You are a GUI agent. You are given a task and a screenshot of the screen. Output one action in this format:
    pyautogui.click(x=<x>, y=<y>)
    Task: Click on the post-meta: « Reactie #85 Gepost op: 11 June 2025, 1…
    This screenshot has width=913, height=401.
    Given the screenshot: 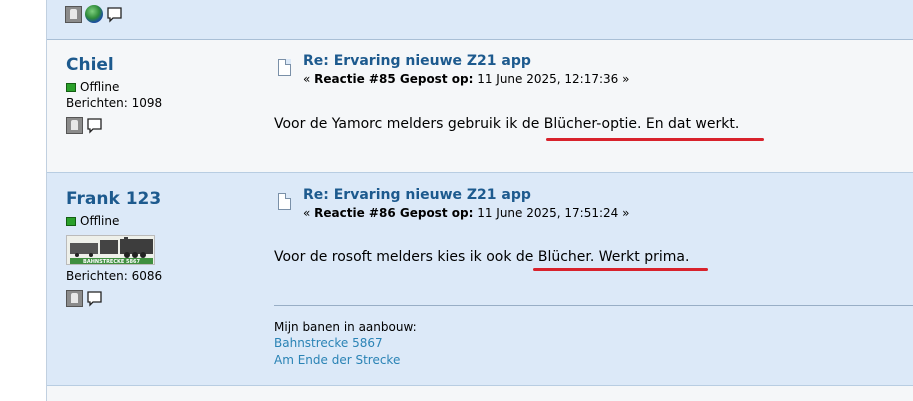 What is the action you would take?
    pyautogui.click(x=466, y=79)
    